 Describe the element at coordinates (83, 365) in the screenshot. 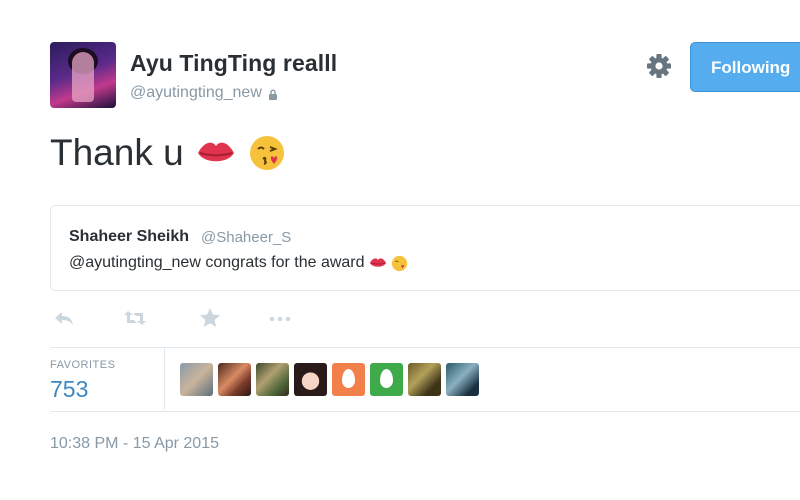

I see `favorites-label: FAVORITES` at that location.